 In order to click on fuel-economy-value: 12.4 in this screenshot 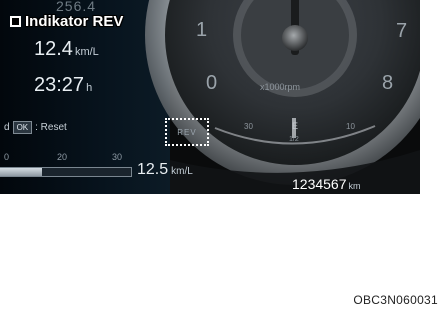, I will do `click(53, 49)`.